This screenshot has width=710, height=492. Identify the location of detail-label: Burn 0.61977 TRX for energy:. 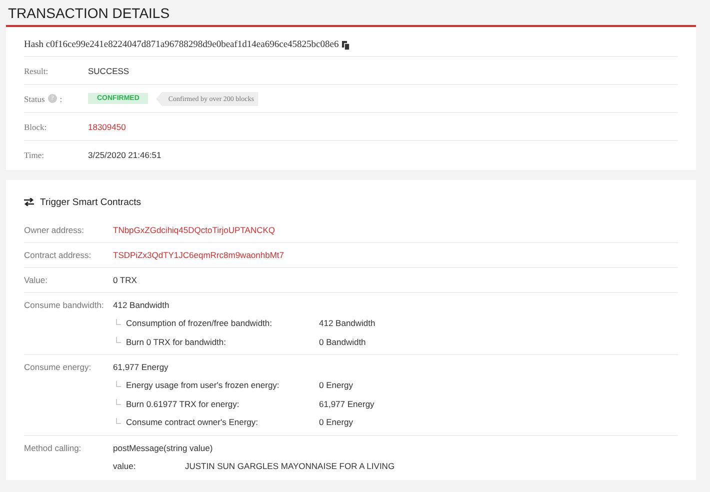
(183, 403).